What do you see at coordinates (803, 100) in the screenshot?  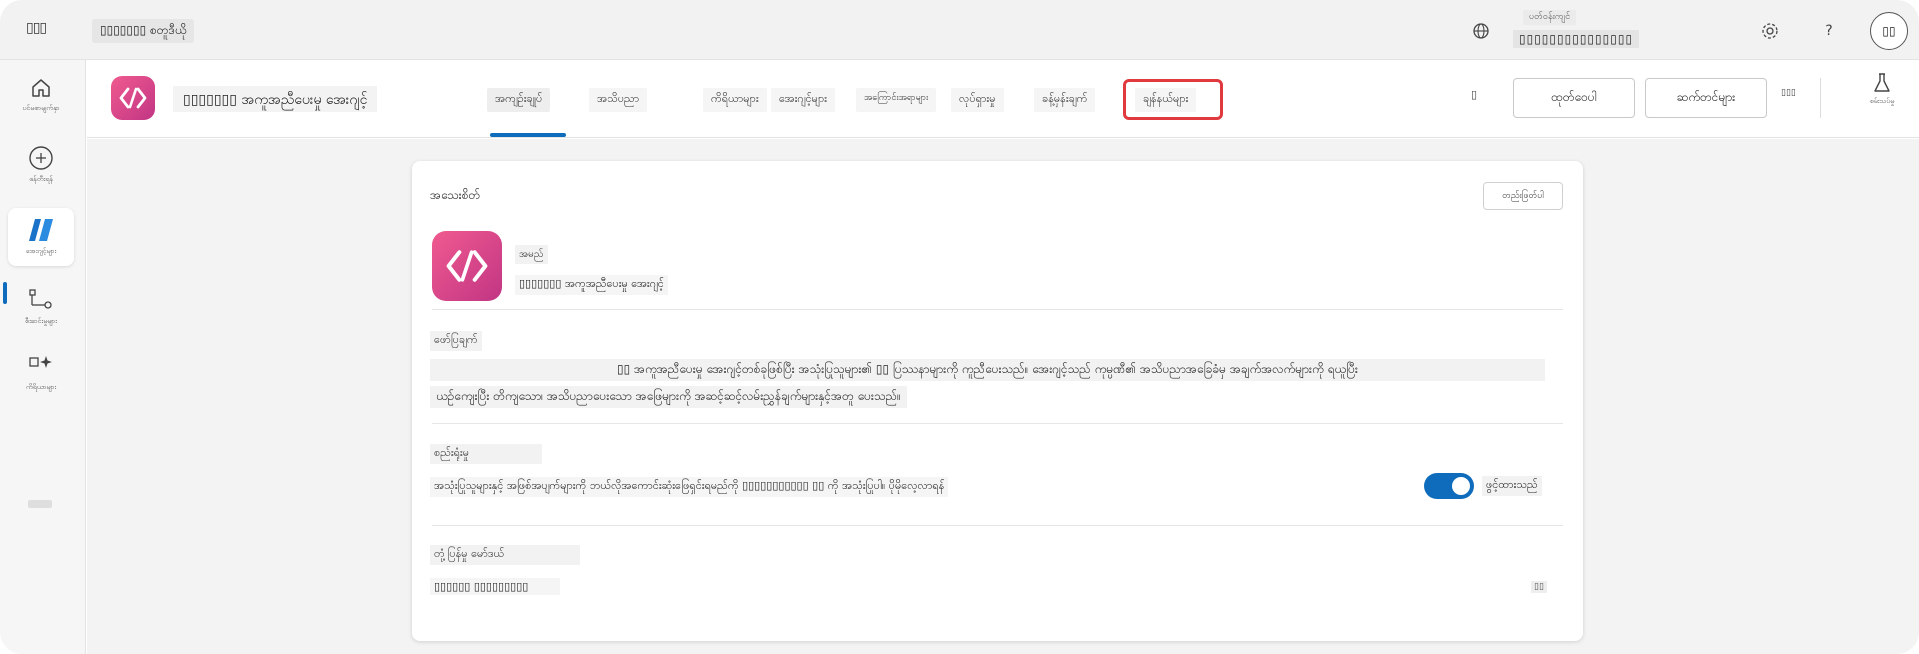 I see `tab-agents: အေးဂျင့်များ` at bounding box center [803, 100].